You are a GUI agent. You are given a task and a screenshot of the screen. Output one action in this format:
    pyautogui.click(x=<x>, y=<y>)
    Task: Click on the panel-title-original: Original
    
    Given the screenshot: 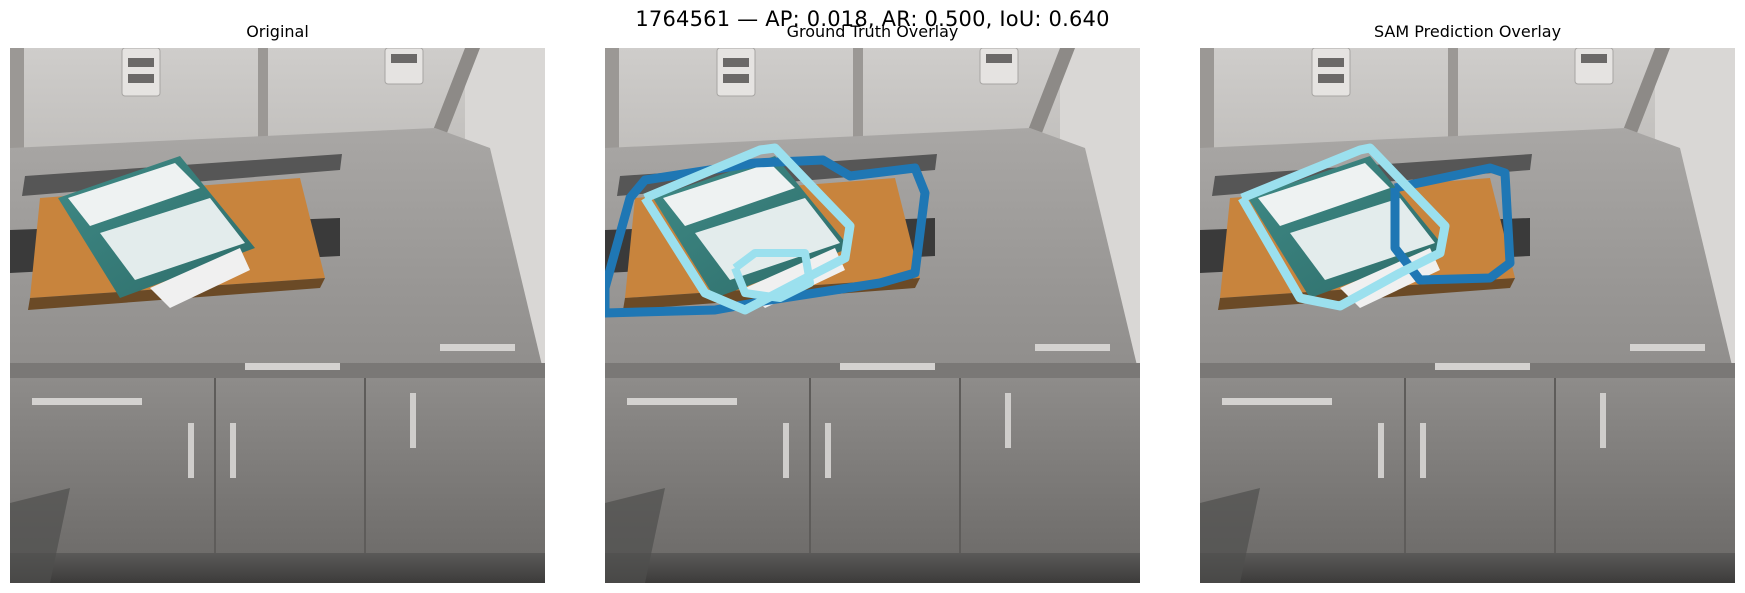 What is the action you would take?
    pyautogui.click(x=277, y=31)
    